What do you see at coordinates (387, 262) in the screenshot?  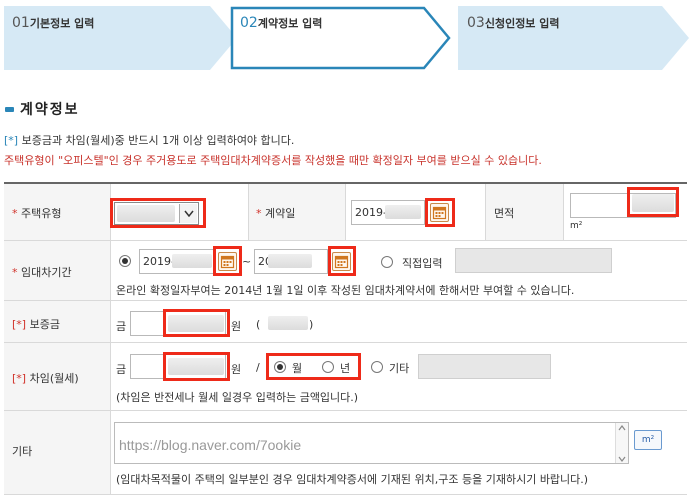 I see `lease-direct-input-radio` at bounding box center [387, 262].